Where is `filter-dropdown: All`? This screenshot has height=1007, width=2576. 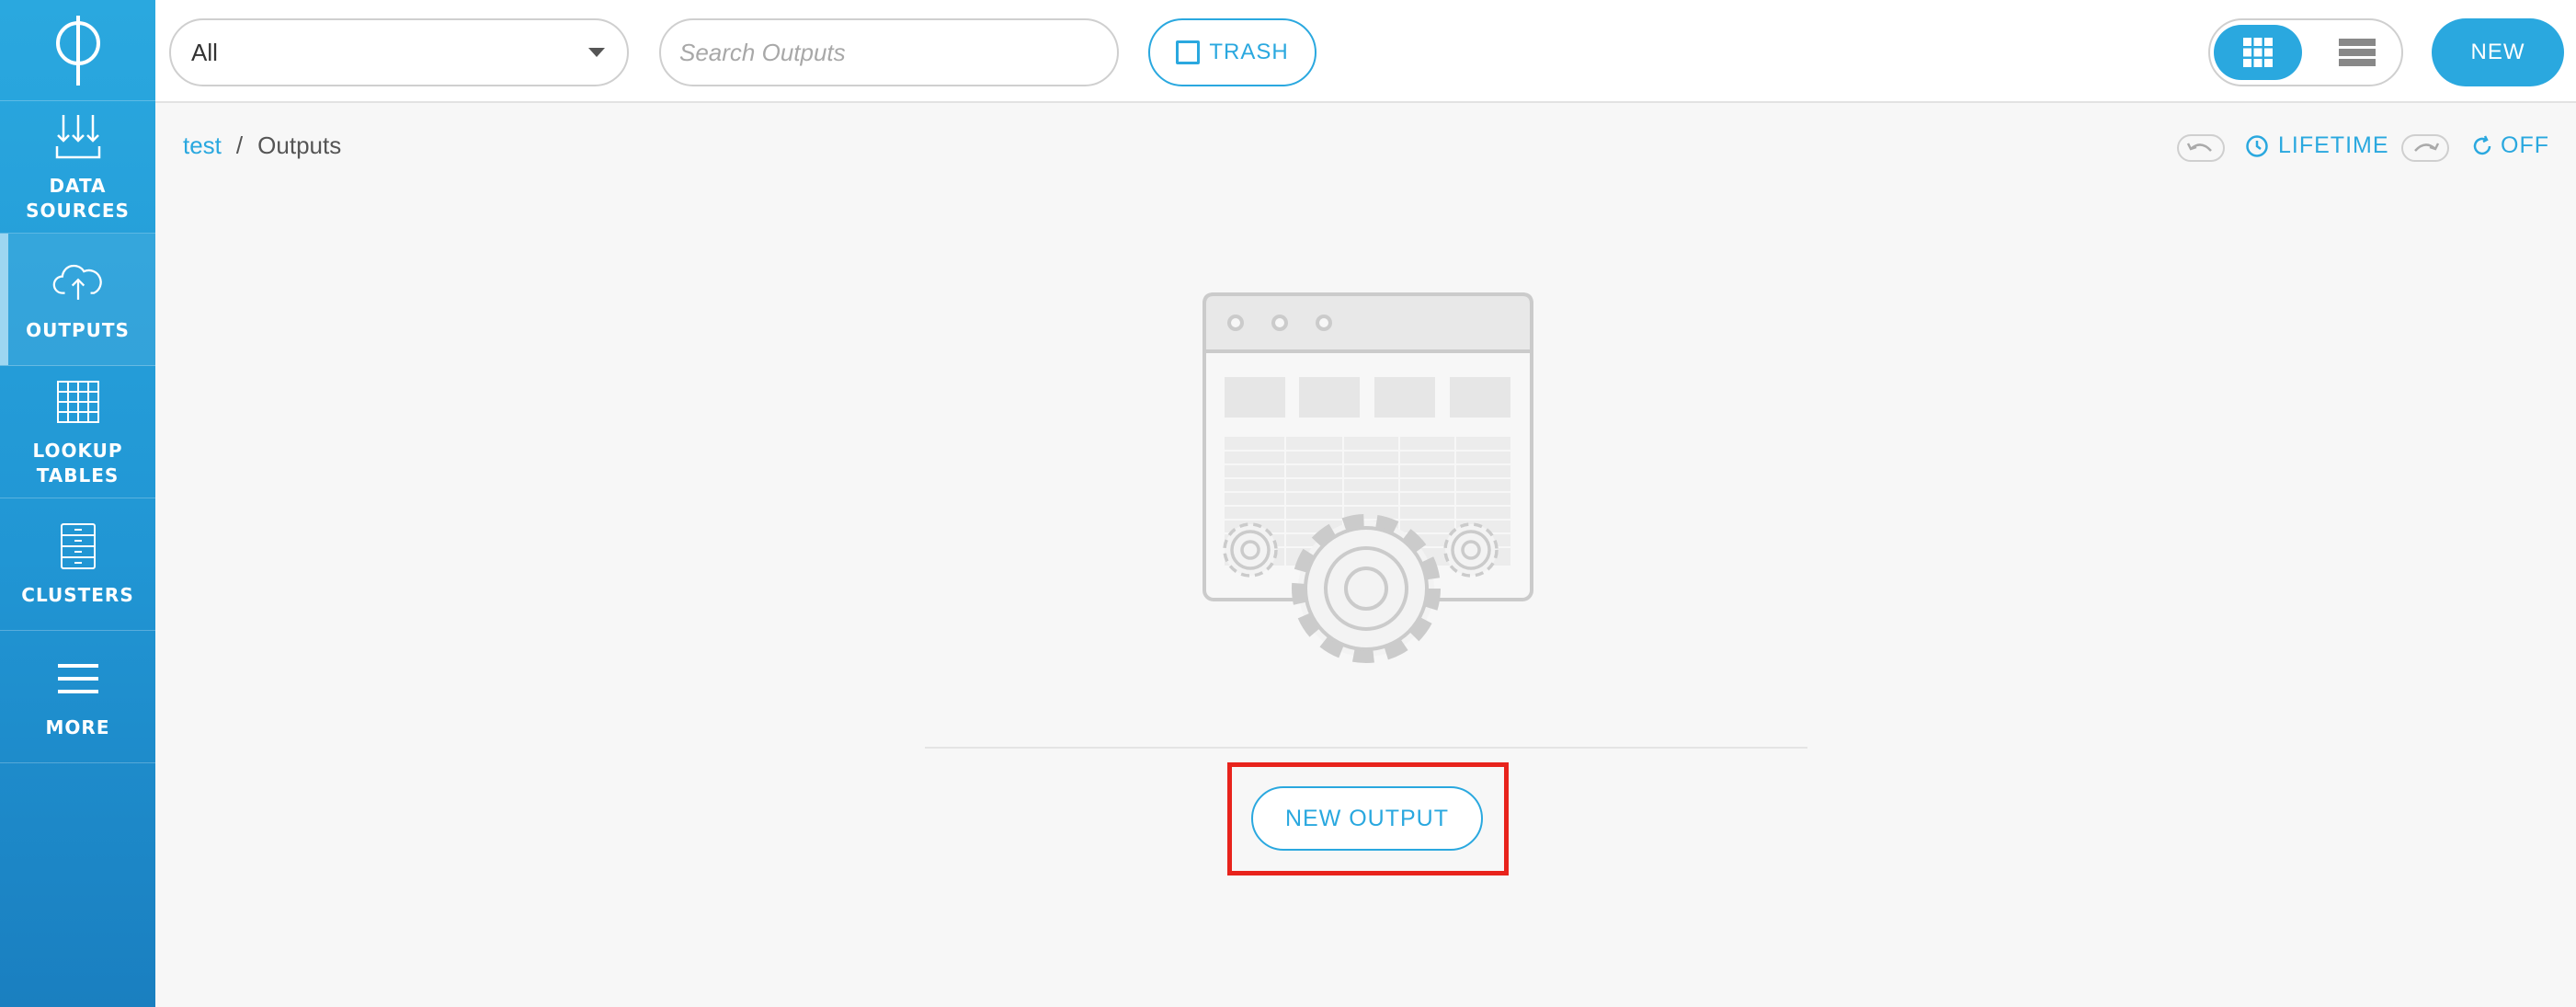
filter-dropdown: All is located at coordinates (399, 52).